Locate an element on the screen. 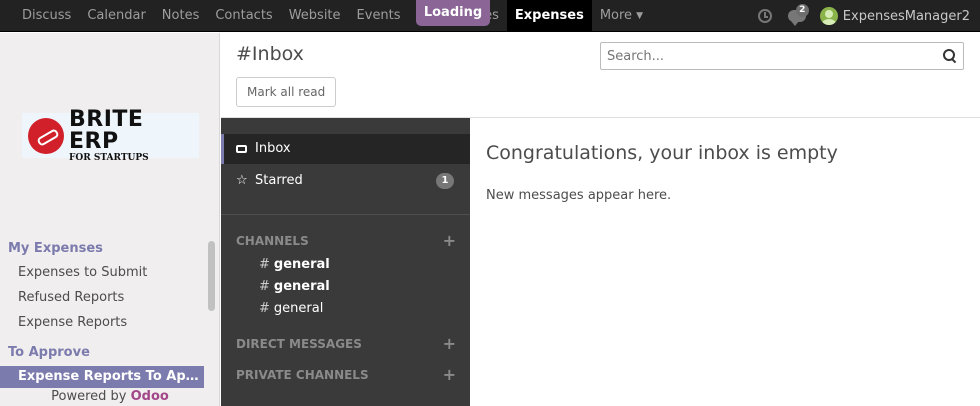 This screenshot has height=406, width=980. discuss-divider is located at coordinates (345, 214).